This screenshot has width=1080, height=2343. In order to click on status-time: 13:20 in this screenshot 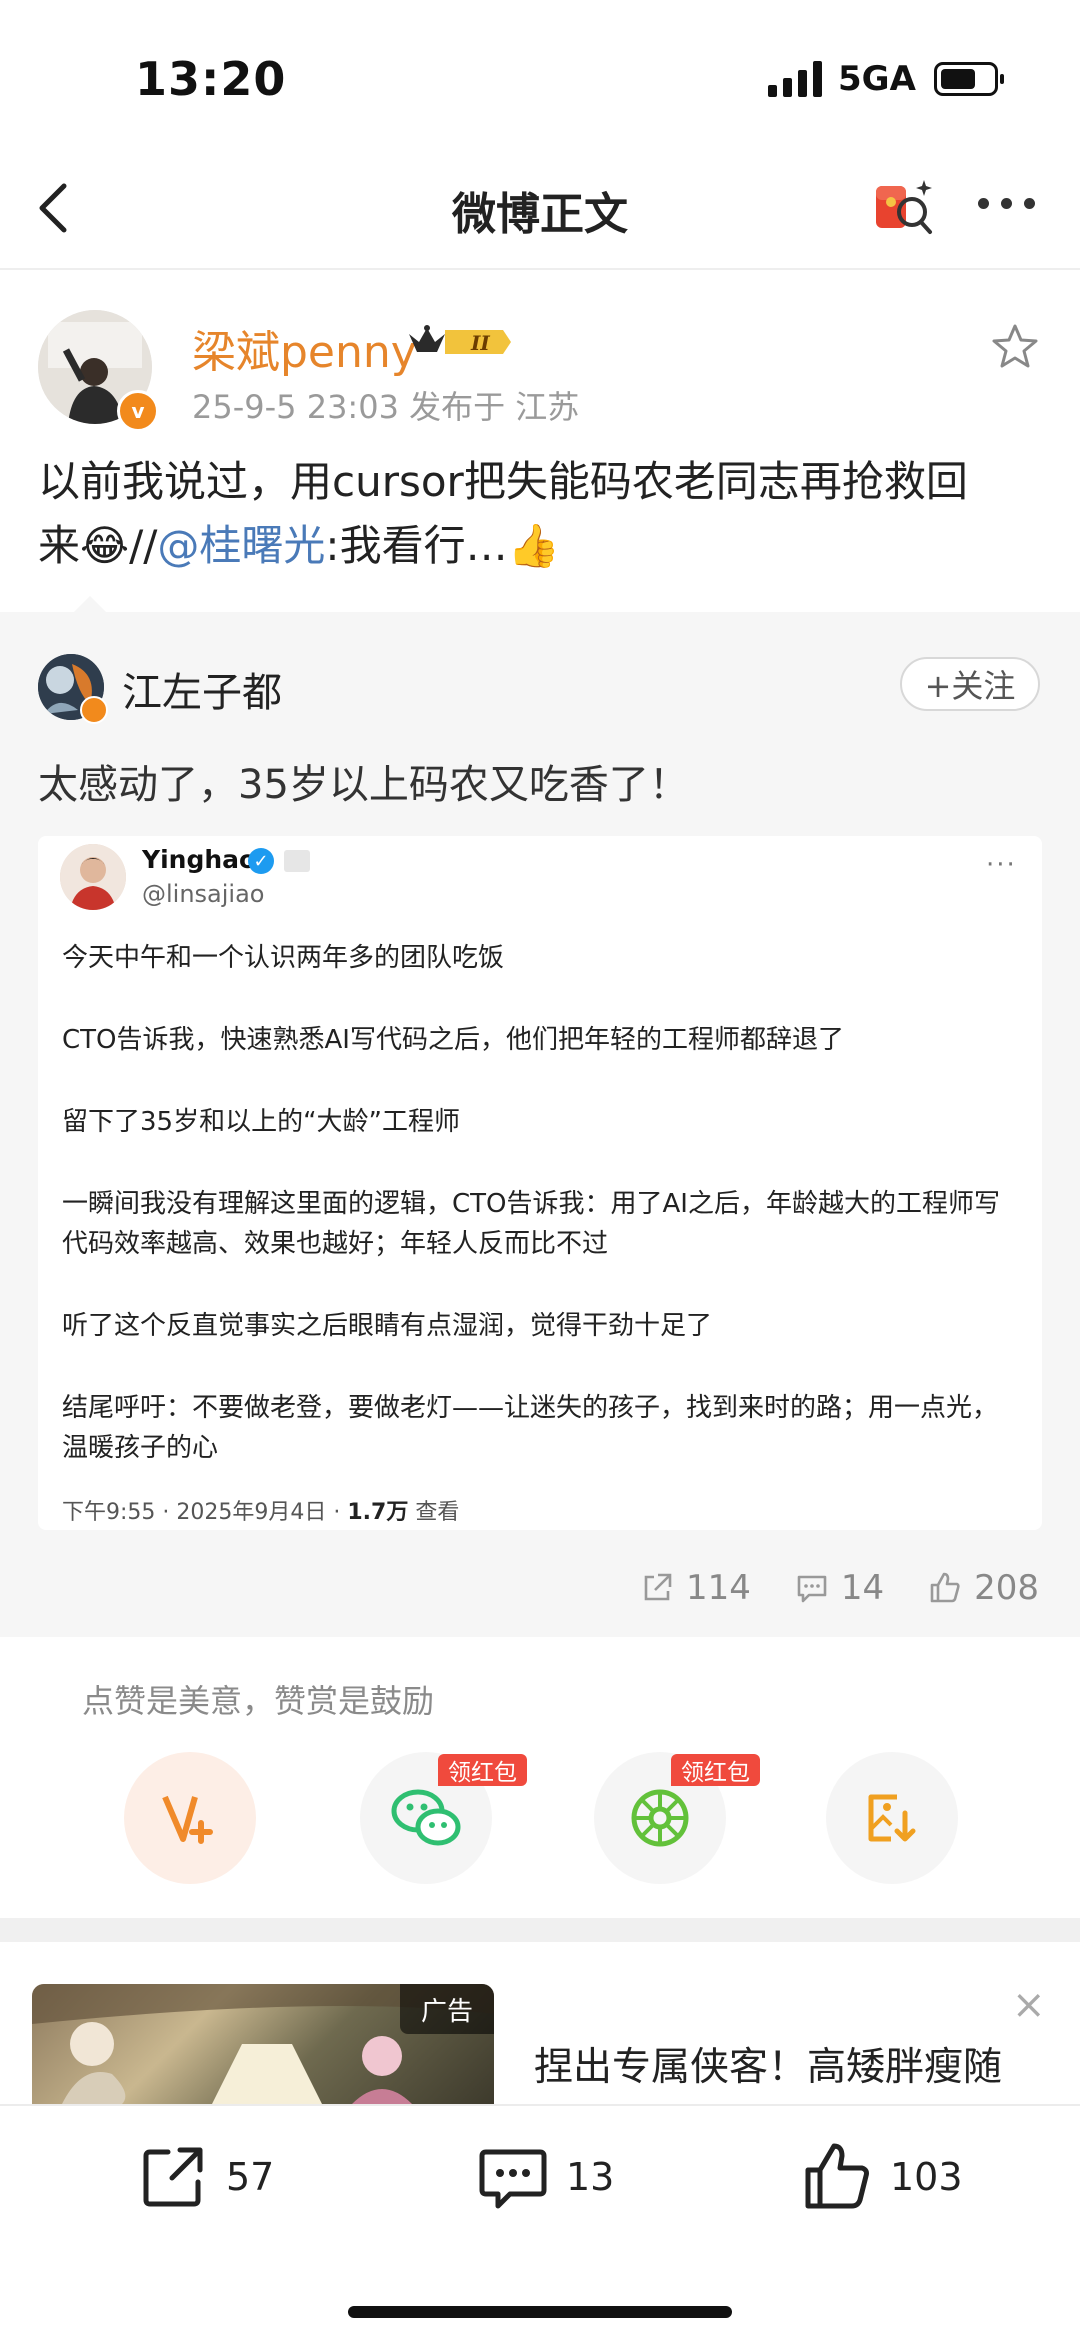, I will do `click(211, 79)`.